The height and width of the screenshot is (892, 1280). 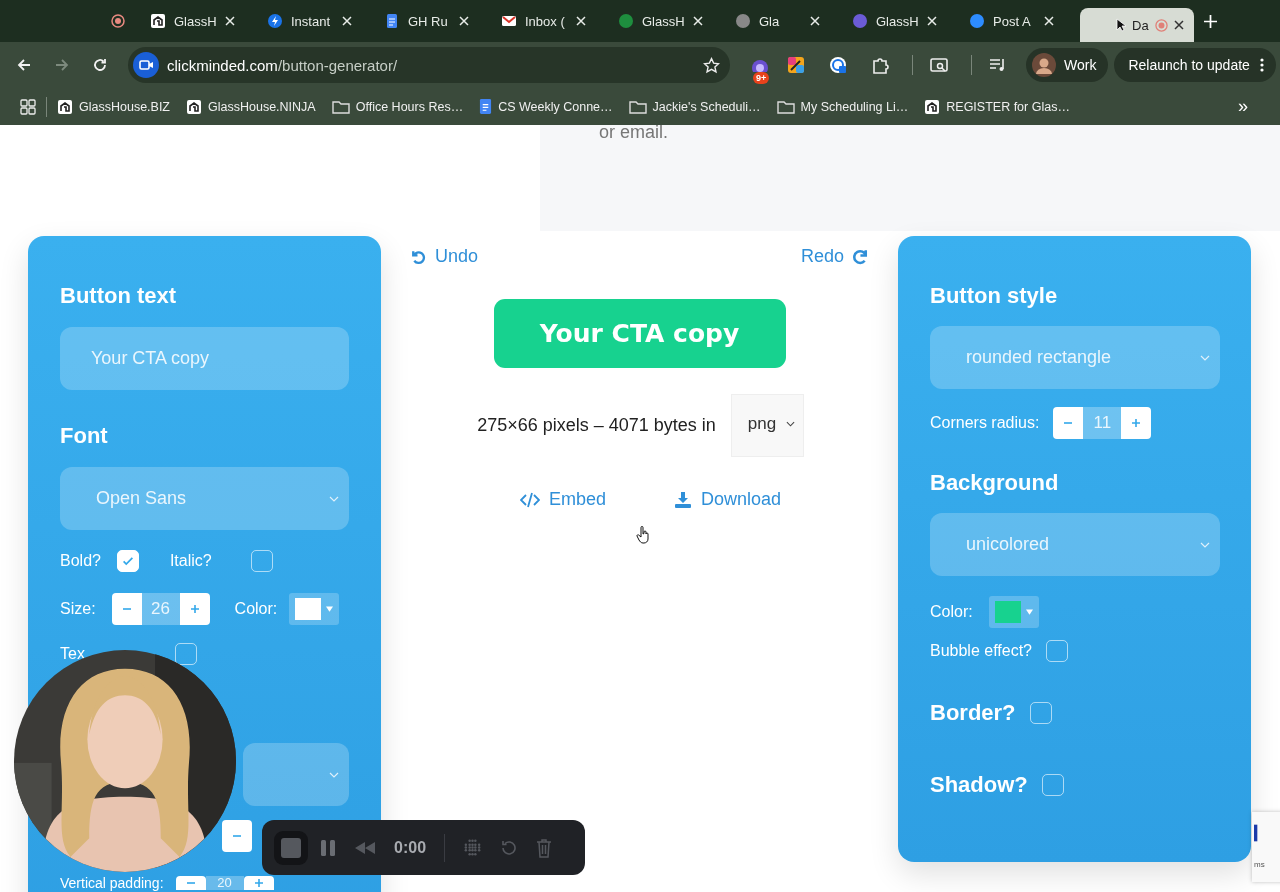 What do you see at coordinates (1121, 25) in the screenshot?
I see `pointer-icon` at bounding box center [1121, 25].